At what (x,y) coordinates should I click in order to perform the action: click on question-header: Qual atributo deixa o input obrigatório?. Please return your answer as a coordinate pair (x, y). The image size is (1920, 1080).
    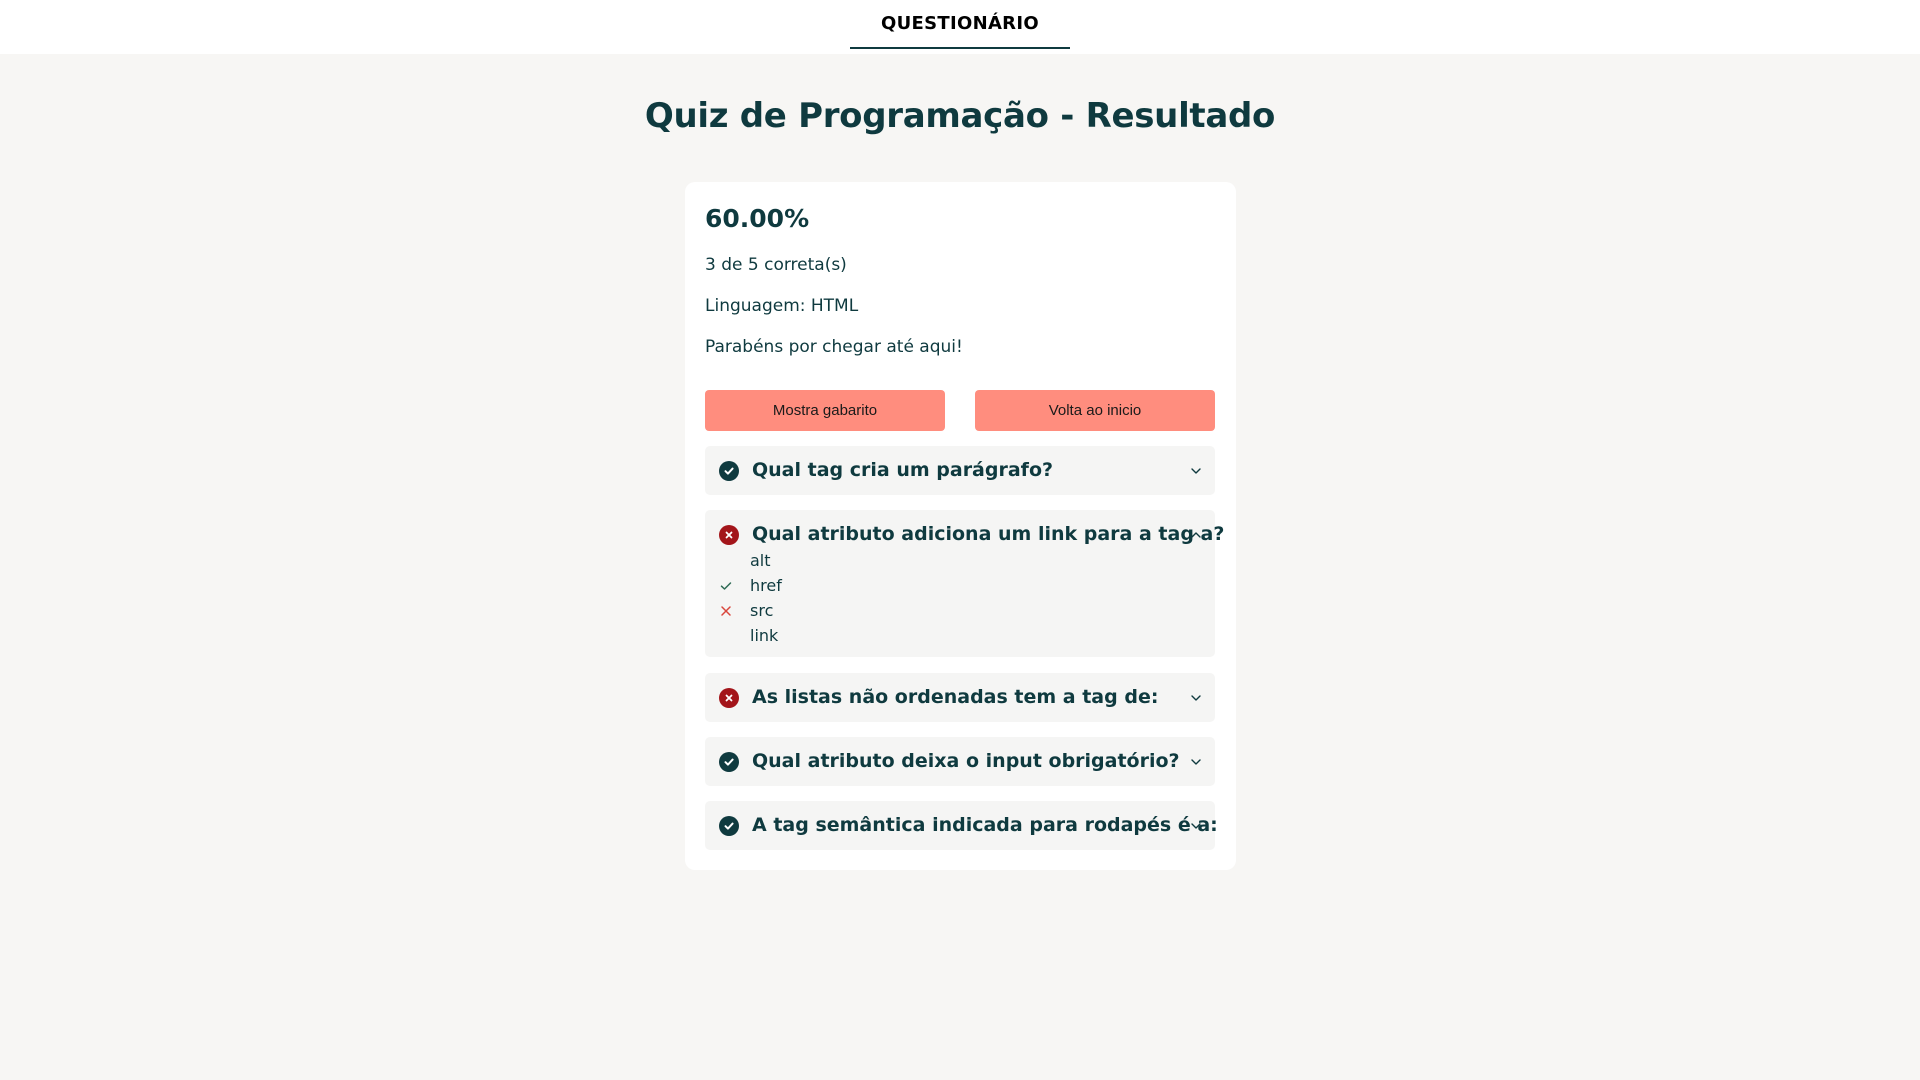
    Looking at the image, I should click on (960, 761).